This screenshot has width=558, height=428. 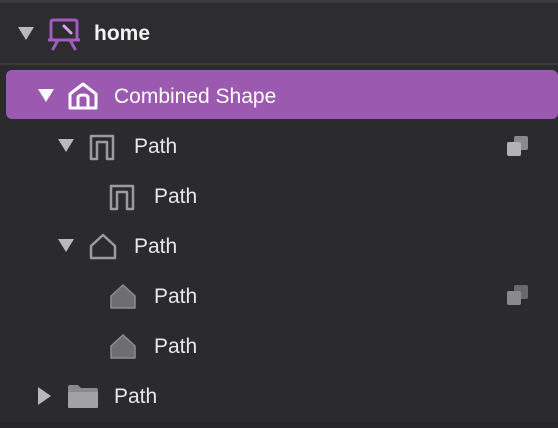 What do you see at coordinates (64, 34) in the screenshot?
I see `artboard-icon` at bounding box center [64, 34].